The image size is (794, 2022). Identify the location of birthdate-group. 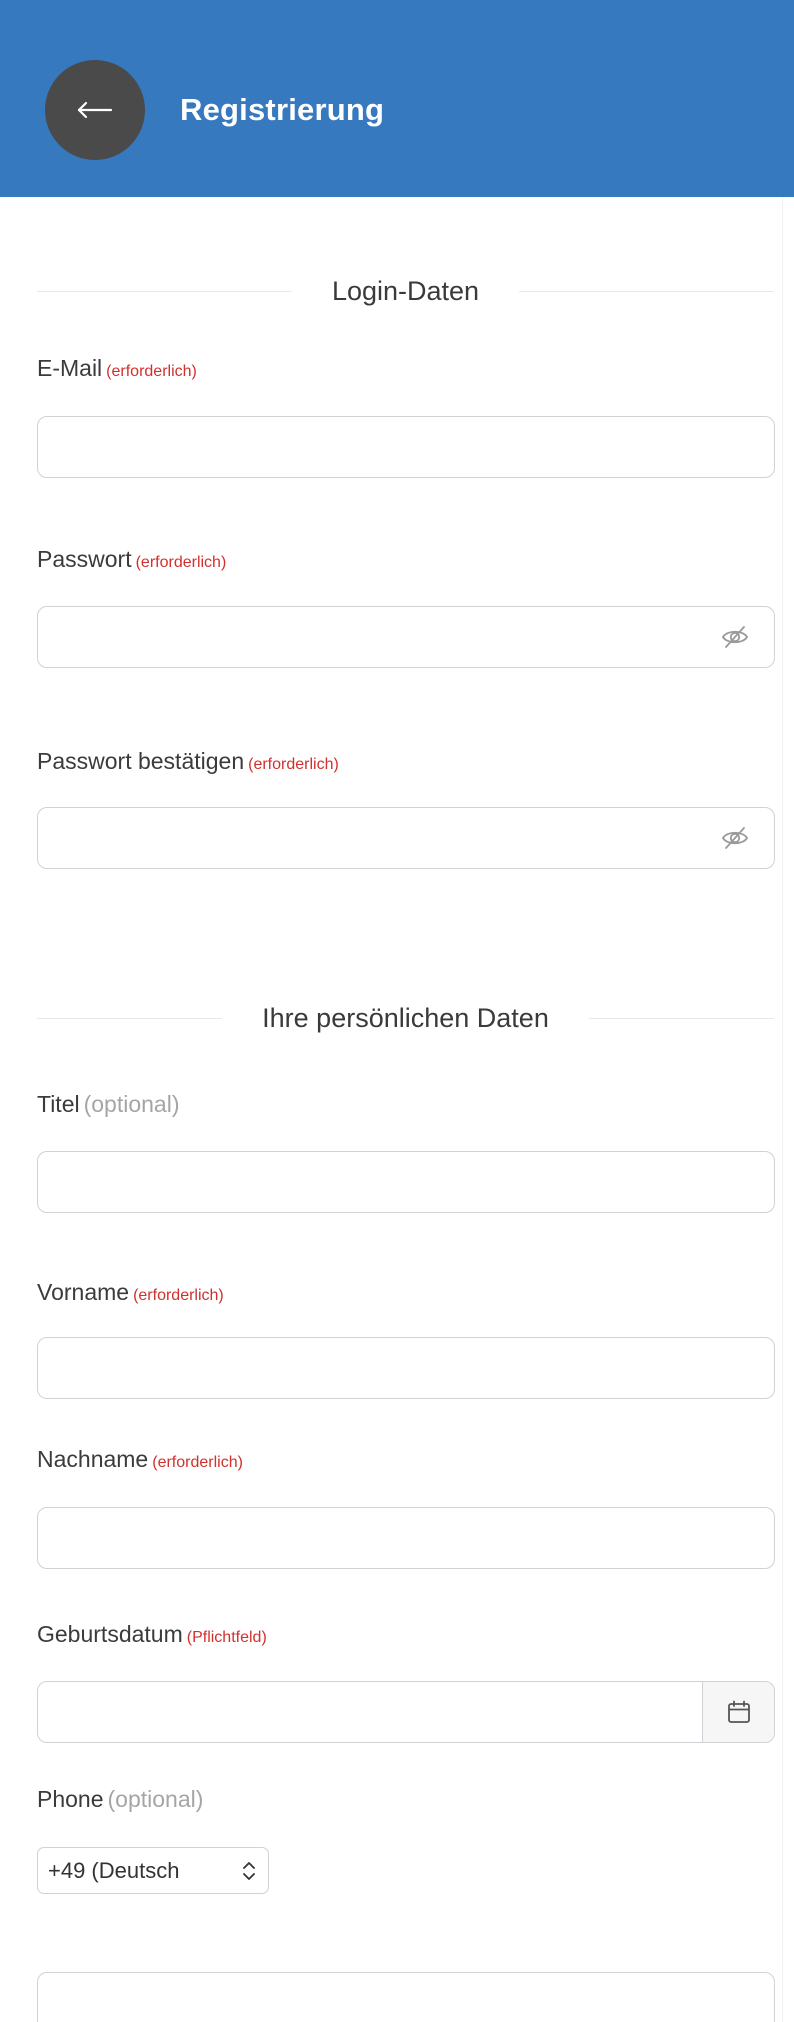
(406, 1712).